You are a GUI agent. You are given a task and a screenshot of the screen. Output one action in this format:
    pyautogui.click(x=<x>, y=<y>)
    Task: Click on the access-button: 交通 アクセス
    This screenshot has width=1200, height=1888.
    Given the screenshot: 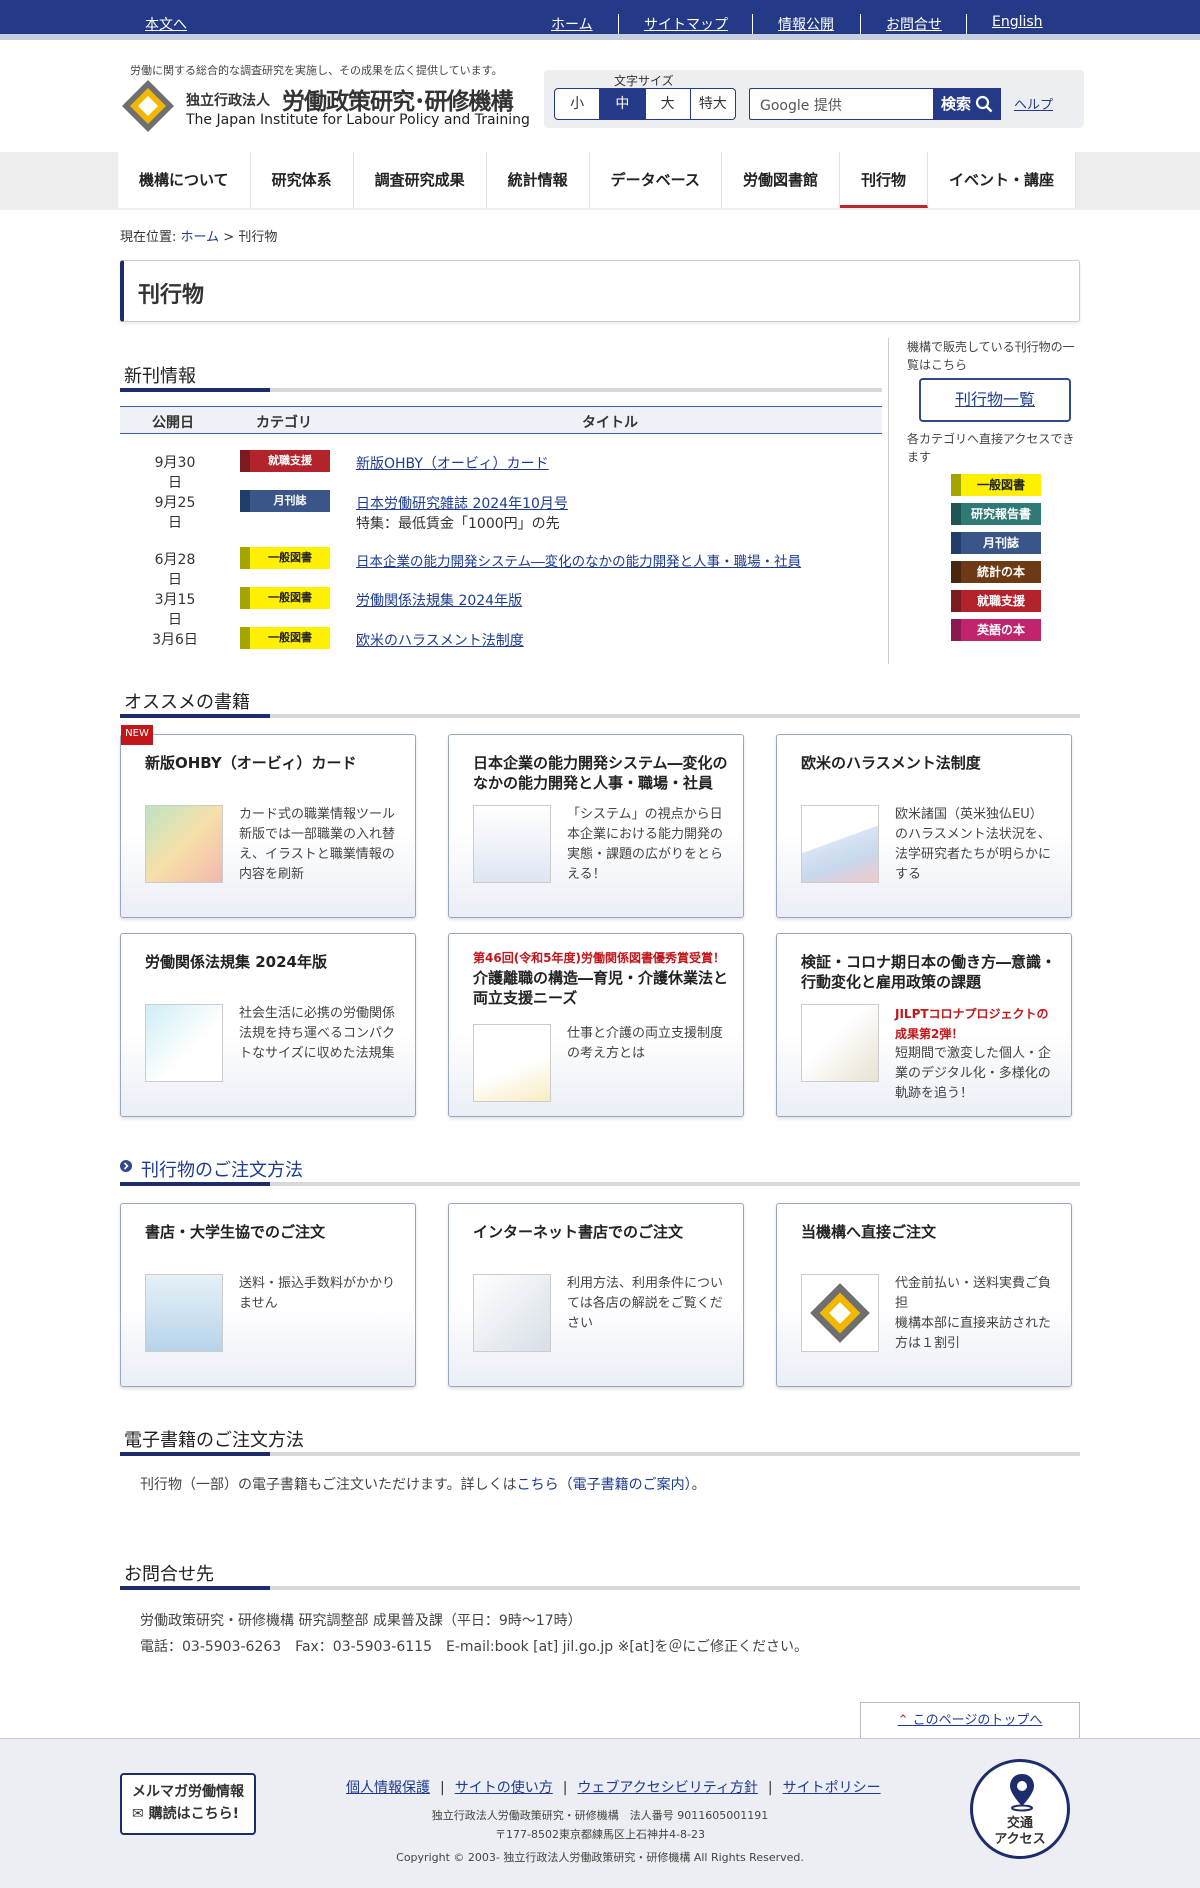 What is the action you would take?
    pyautogui.click(x=1020, y=1809)
    